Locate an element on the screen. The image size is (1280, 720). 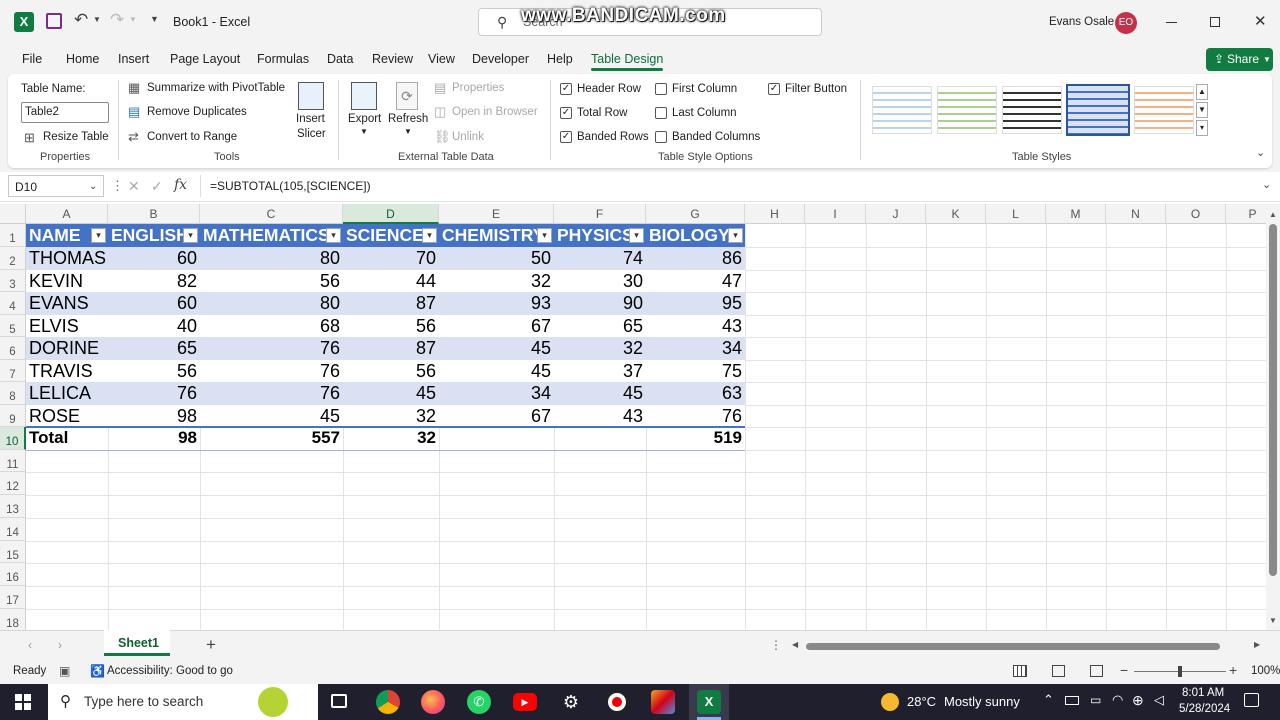
whatsapp-icon: ✆ is located at coordinates (479, 702).